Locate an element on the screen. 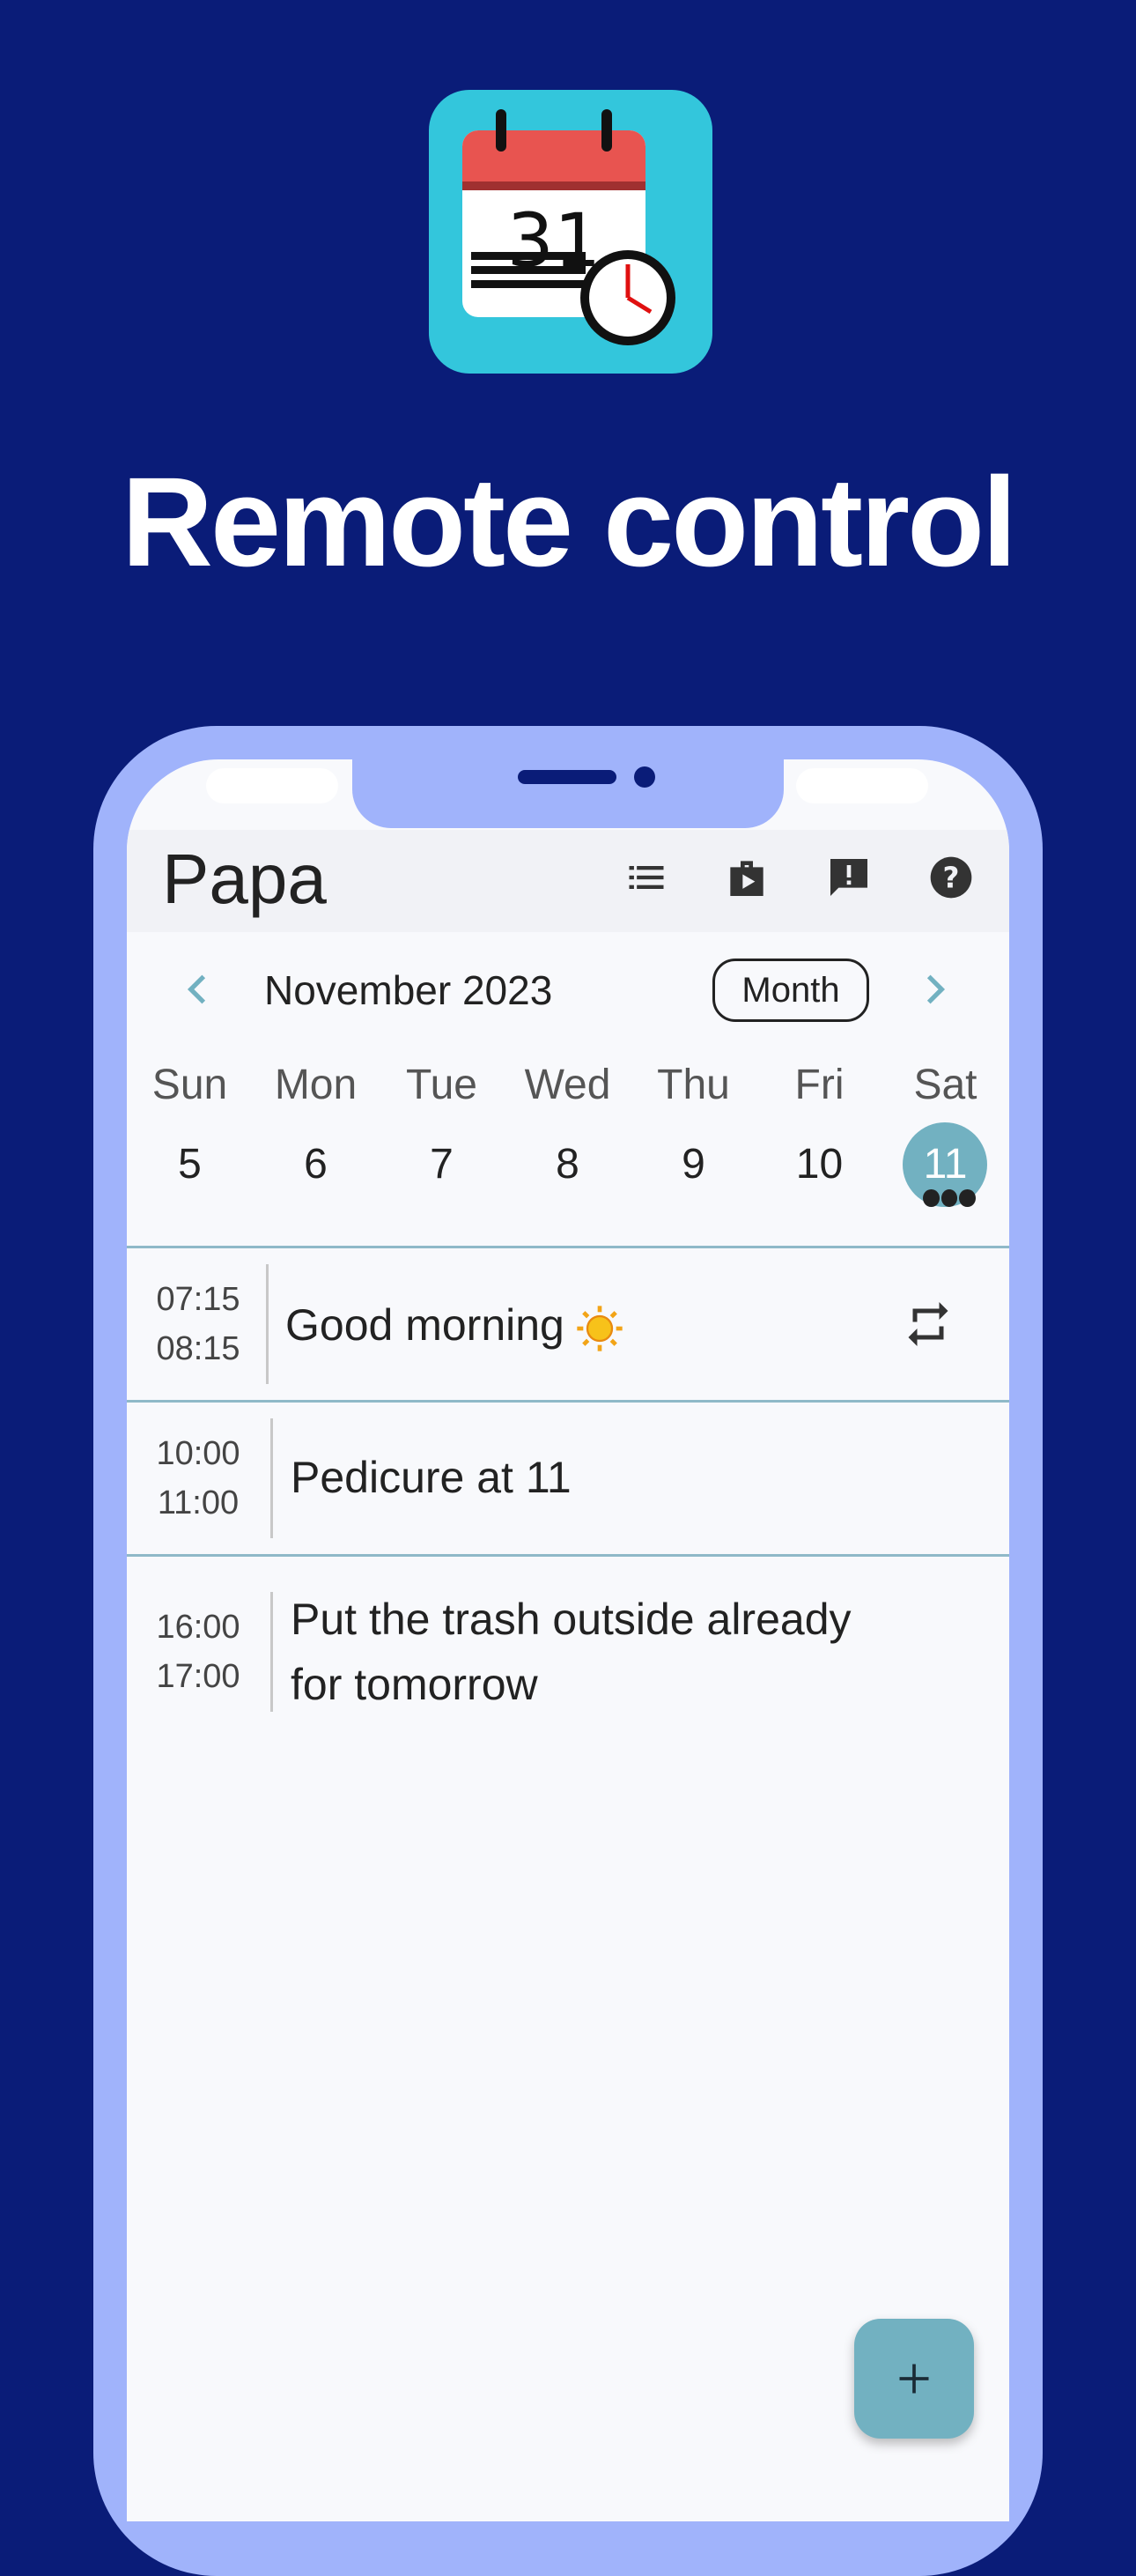 The height and width of the screenshot is (2576, 1136). day-number: 11 is located at coordinates (946, 1164).